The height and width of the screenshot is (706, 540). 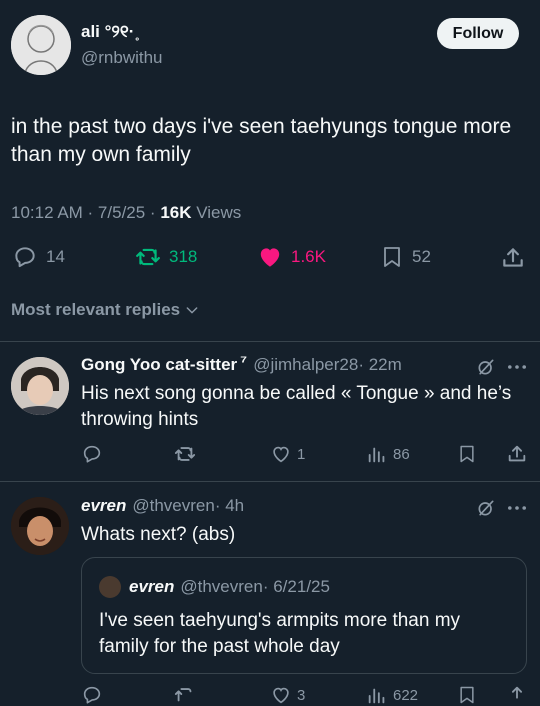 What do you see at coordinates (110, 32) in the screenshot?
I see `author-name: ali °୨୧·˳` at bounding box center [110, 32].